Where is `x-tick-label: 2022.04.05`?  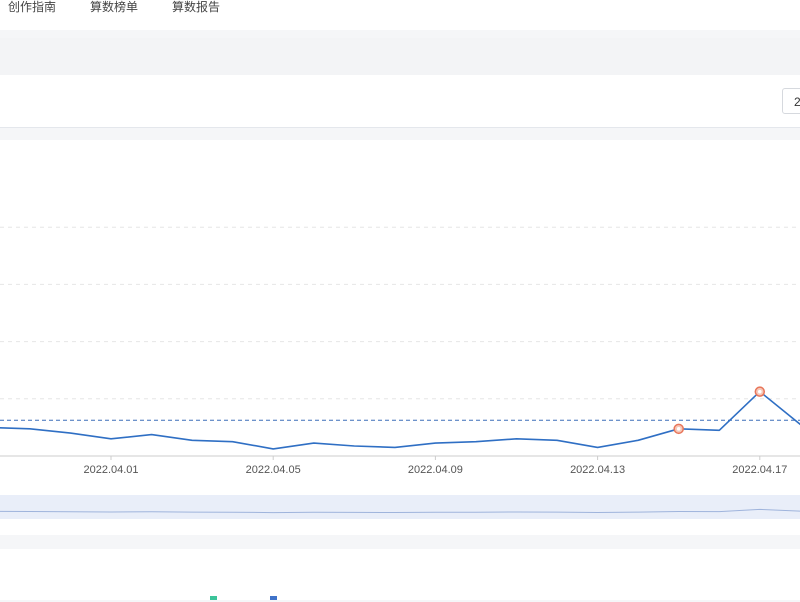 x-tick-label: 2022.04.05 is located at coordinates (273, 470).